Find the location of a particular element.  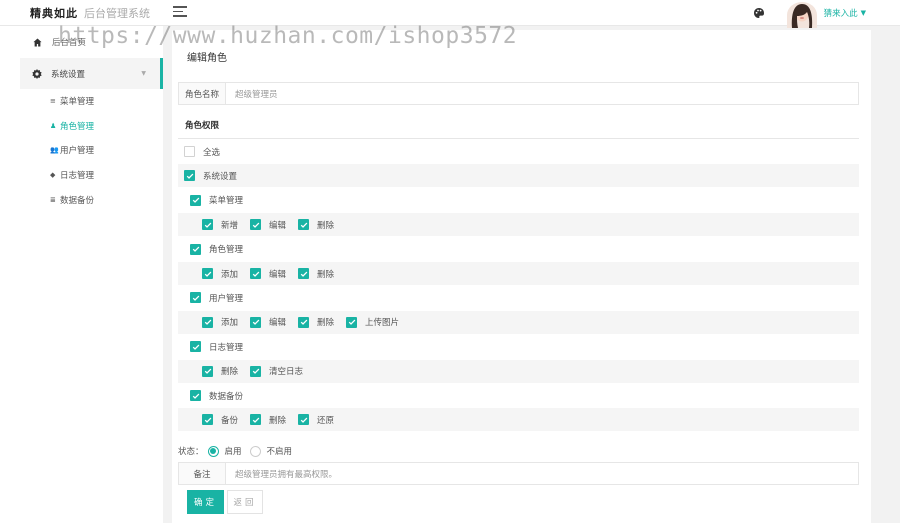

back-button: 返回 is located at coordinates (245, 502).